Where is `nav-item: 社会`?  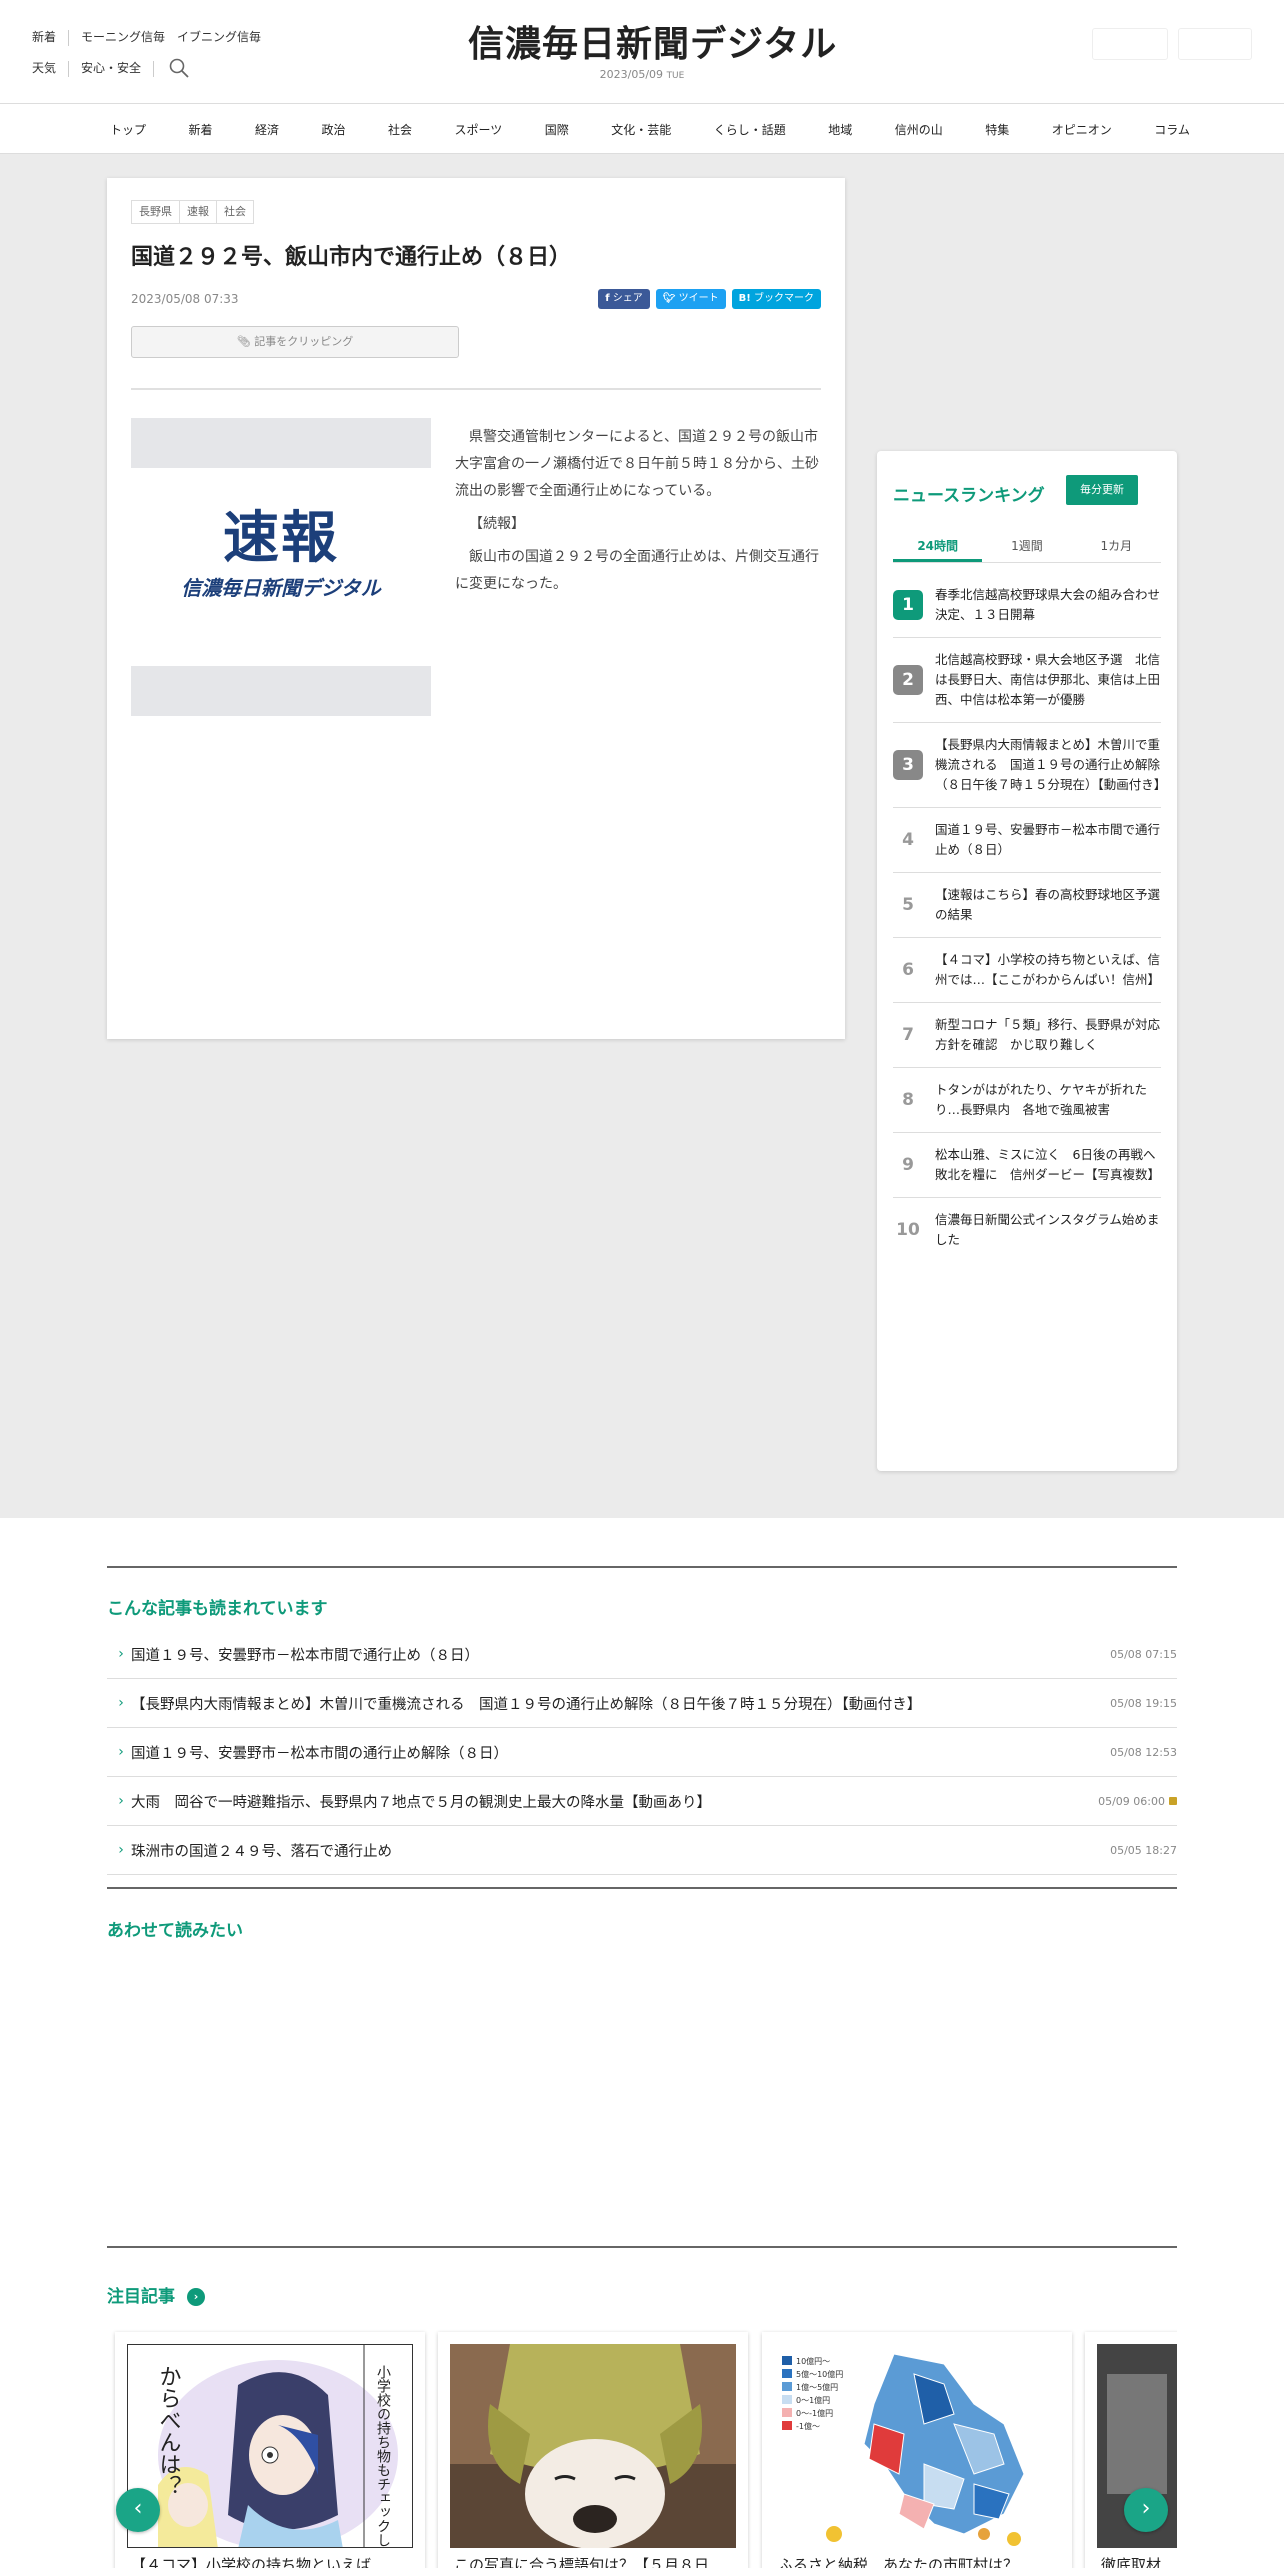 nav-item: 社会 is located at coordinates (400, 129).